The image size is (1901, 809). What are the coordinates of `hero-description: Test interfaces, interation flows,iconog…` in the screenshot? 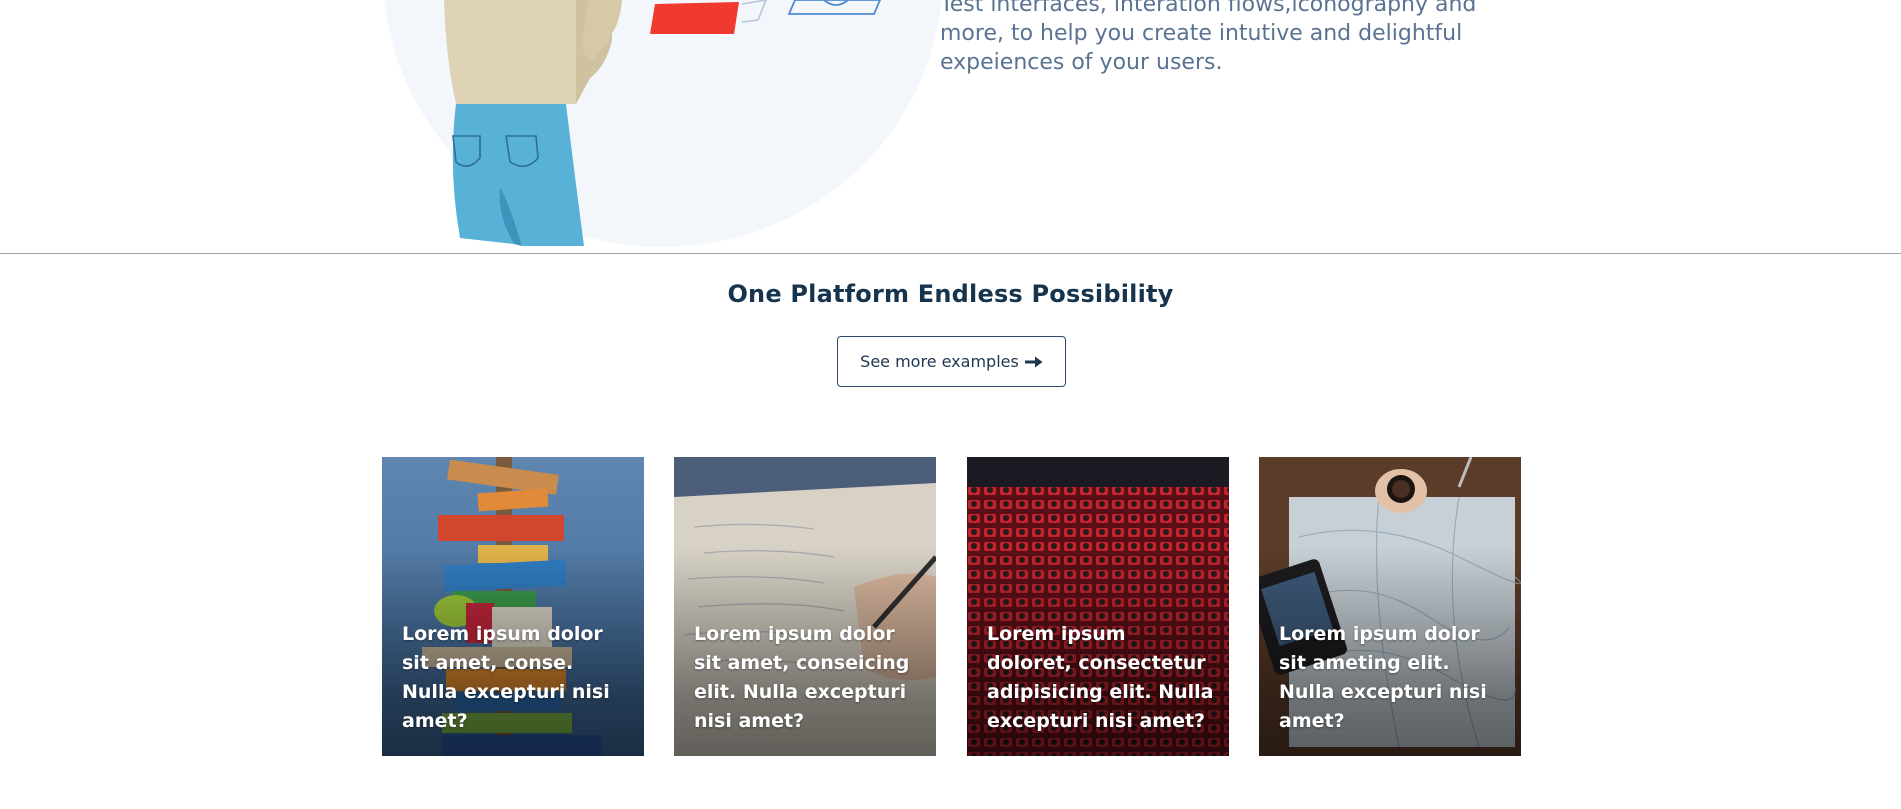 It's located at (1208, 37).